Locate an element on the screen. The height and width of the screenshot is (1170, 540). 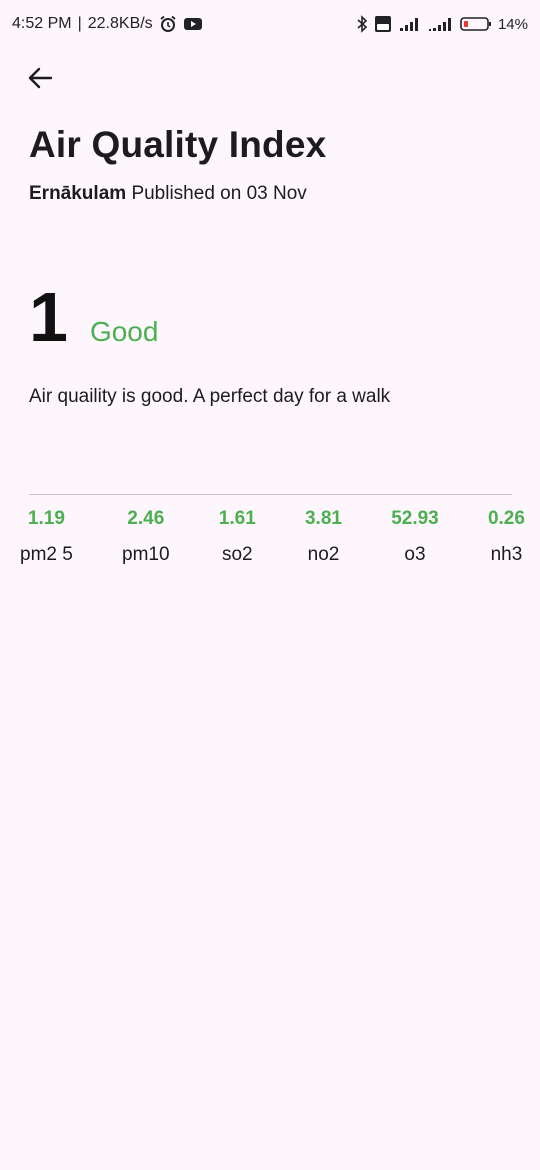
status-bar-left: 4:52 PM | 22.8KB/s is located at coordinates (107, 24).